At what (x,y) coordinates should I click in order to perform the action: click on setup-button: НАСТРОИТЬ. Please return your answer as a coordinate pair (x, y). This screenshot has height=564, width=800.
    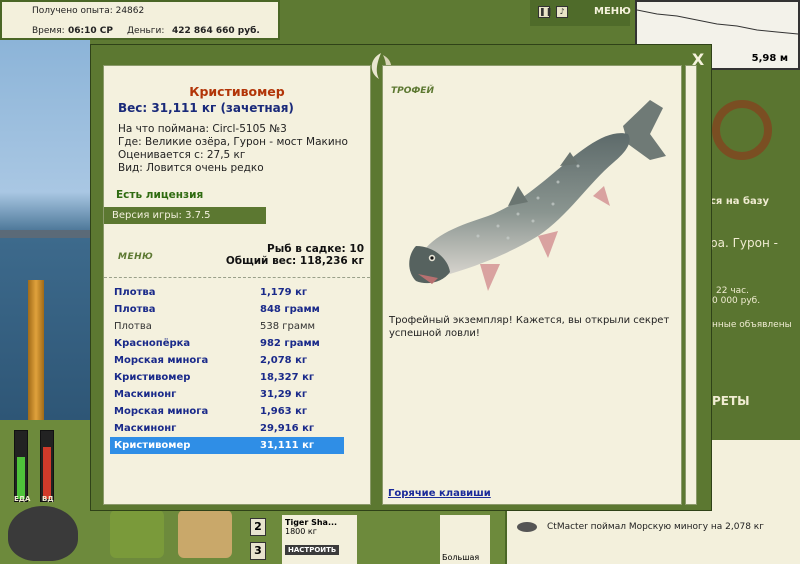
    Looking at the image, I should click on (312, 550).